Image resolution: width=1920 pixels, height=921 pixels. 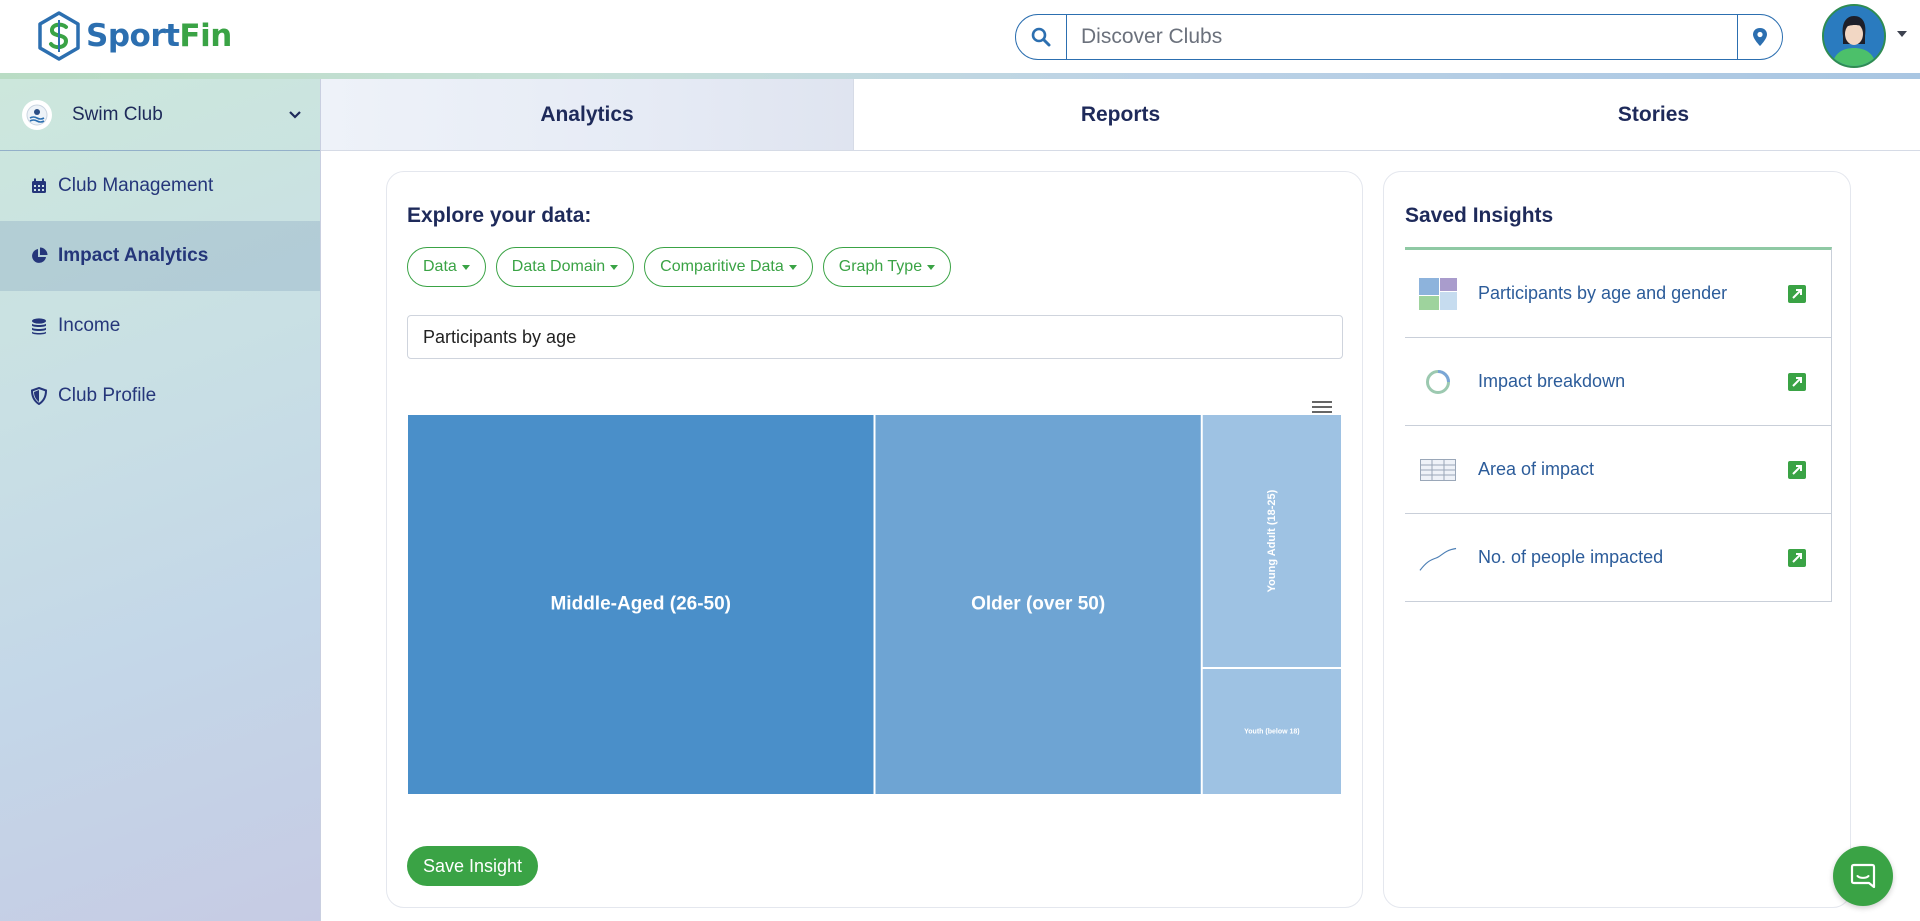 What do you see at coordinates (1536, 469) in the screenshot?
I see `saved-insight-label: Area of impact` at bounding box center [1536, 469].